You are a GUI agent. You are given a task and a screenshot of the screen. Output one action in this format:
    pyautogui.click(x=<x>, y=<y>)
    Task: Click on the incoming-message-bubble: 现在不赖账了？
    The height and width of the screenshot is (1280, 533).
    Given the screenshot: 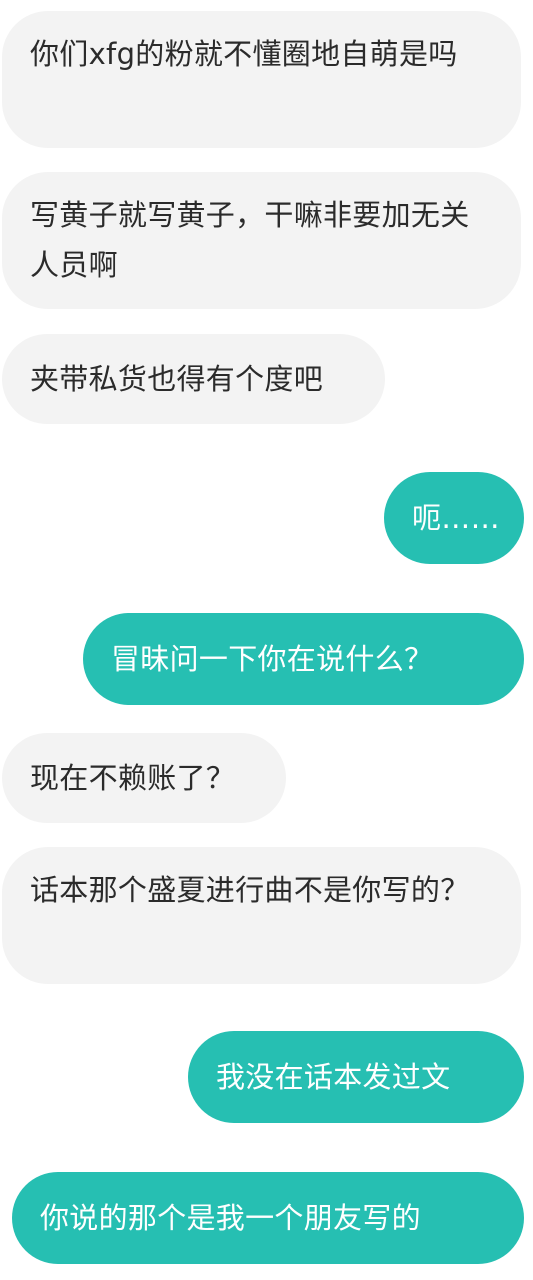 What is the action you would take?
    pyautogui.click(x=144, y=778)
    